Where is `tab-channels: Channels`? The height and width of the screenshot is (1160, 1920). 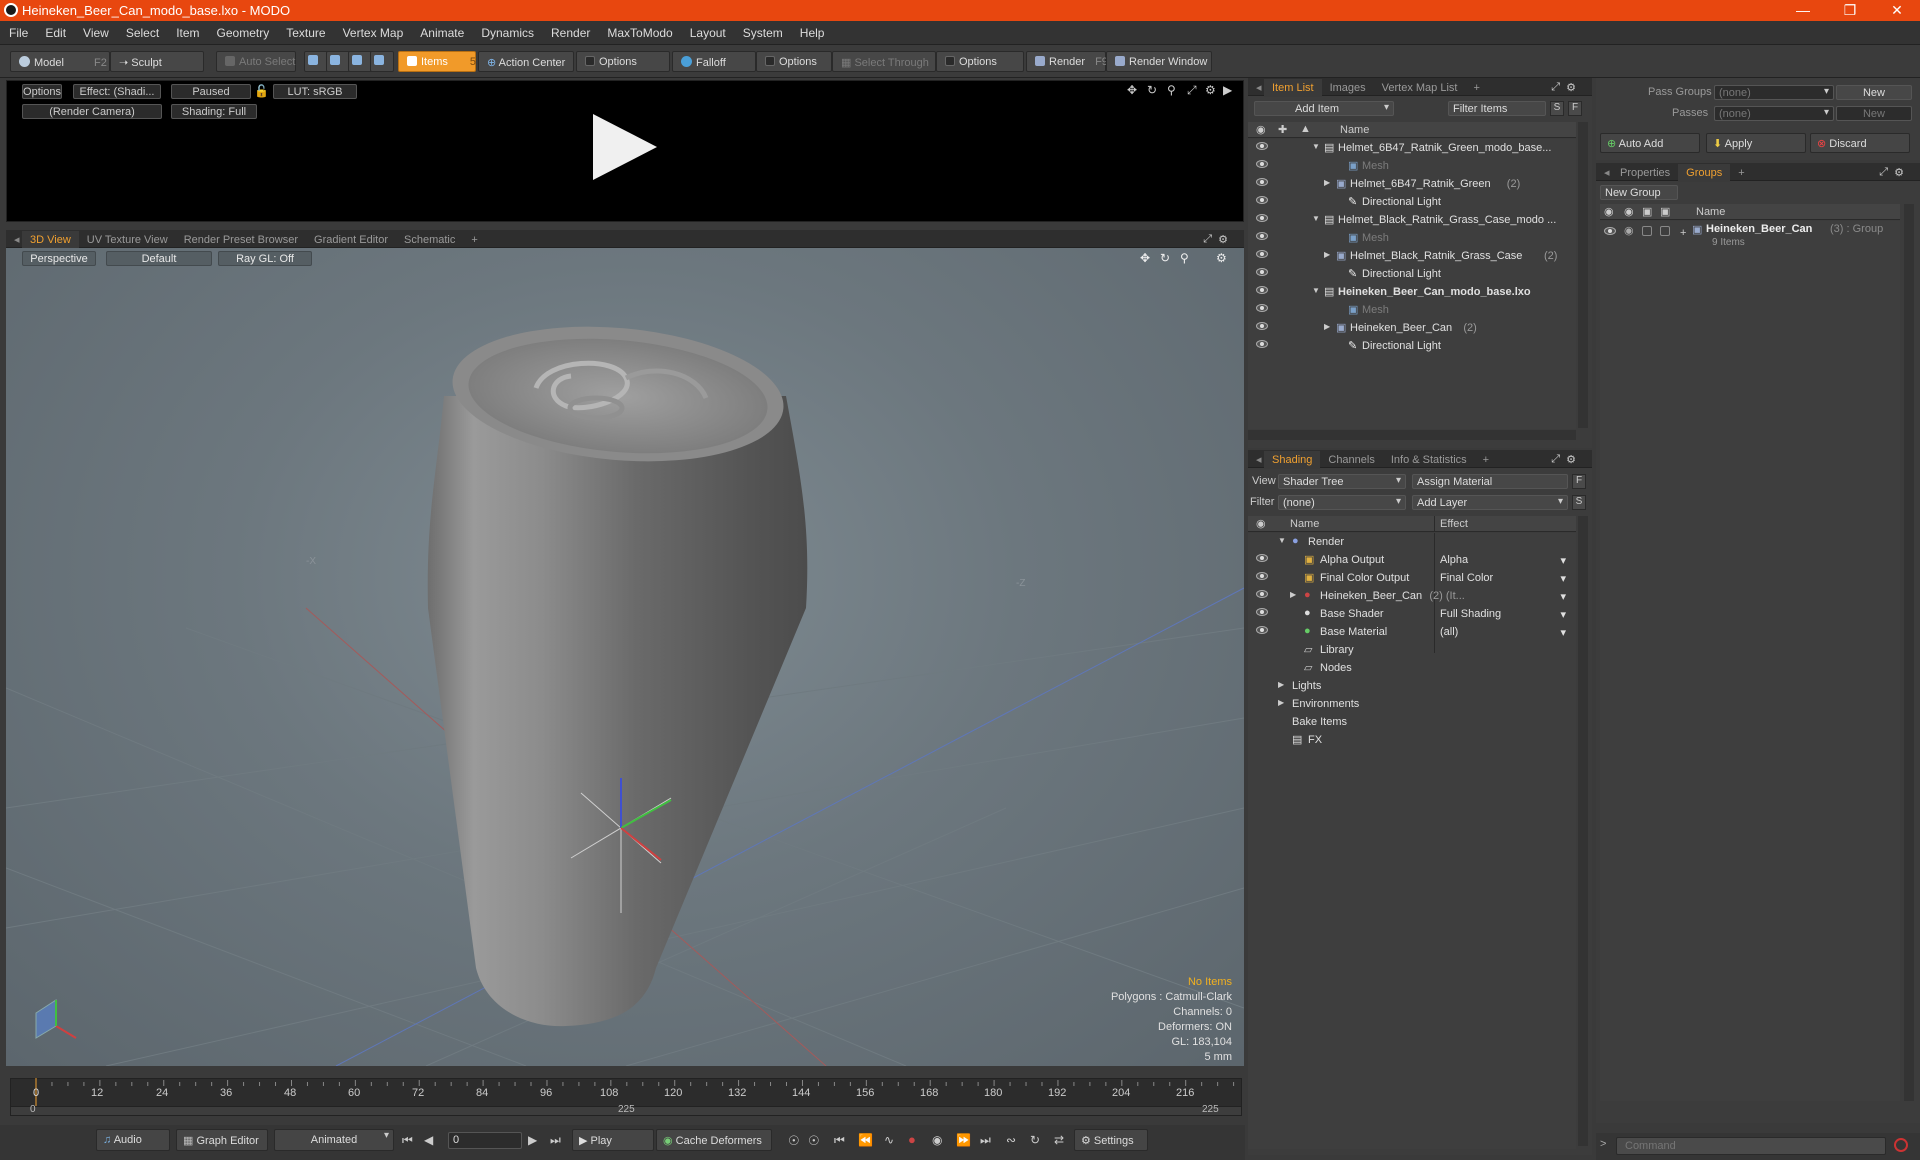
tab-channels: Channels is located at coordinates (1351, 460).